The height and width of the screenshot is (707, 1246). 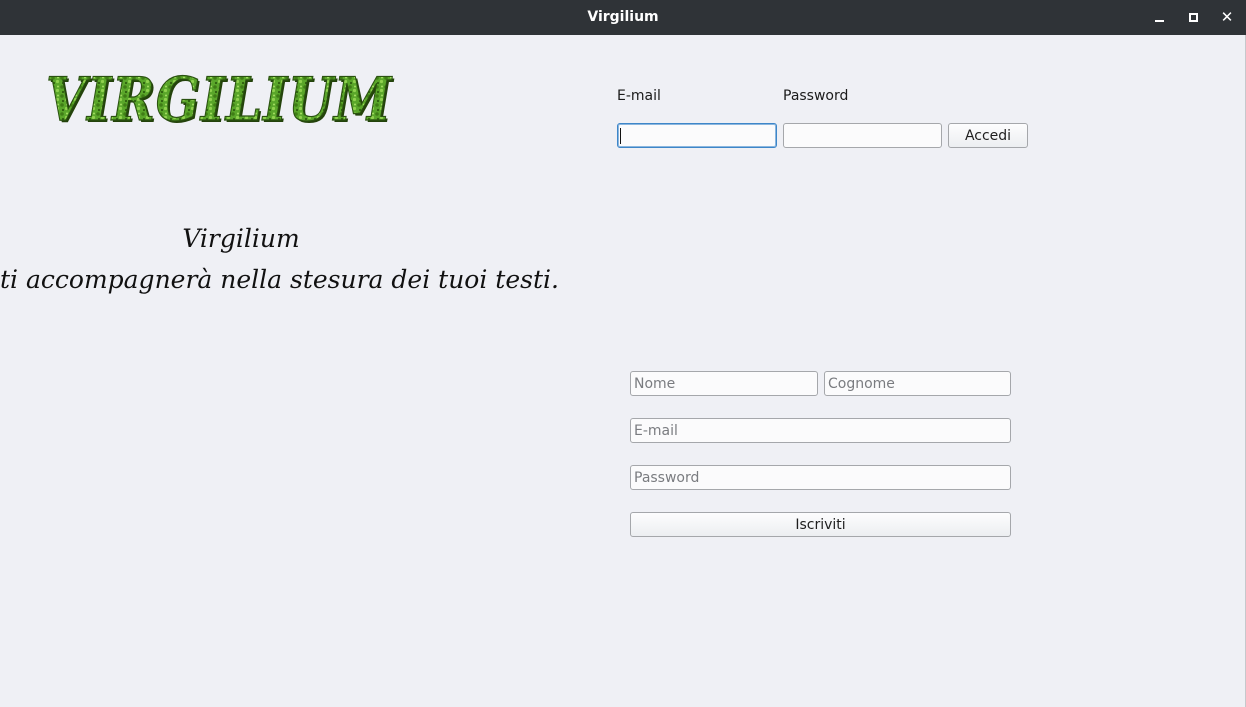 What do you see at coordinates (988, 135) in the screenshot?
I see `accedi-button: Accedi` at bounding box center [988, 135].